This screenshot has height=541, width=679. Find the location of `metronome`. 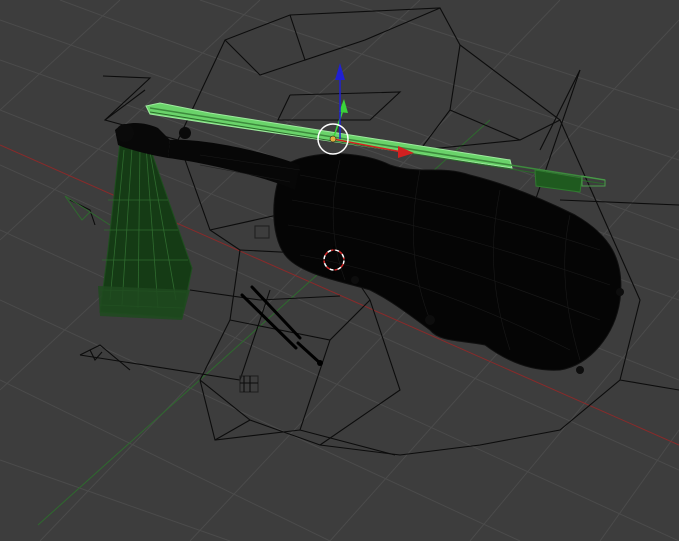

metronome is located at coordinates (145, 230).